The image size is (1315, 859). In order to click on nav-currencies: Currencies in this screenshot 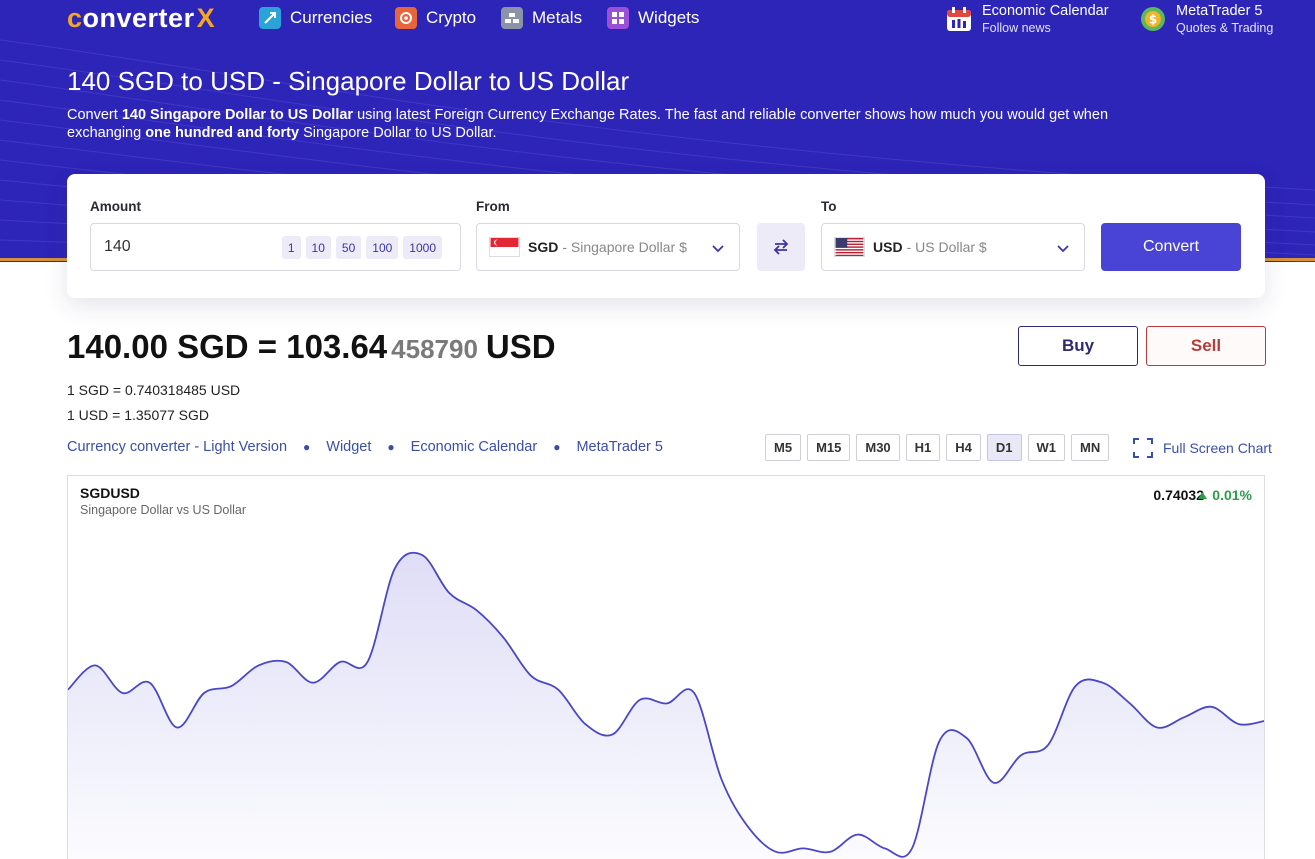, I will do `click(315, 18)`.